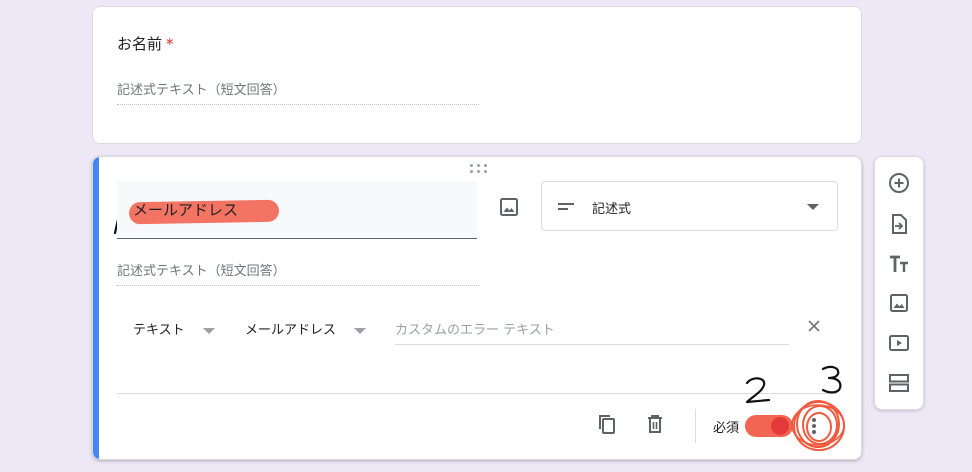 The width and height of the screenshot is (972, 472). Describe the element at coordinates (159, 330) in the screenshot. I see `validation-type-label: テキスト` at that location.